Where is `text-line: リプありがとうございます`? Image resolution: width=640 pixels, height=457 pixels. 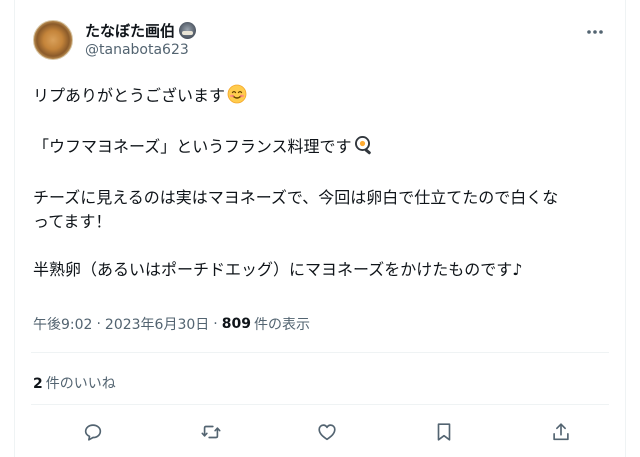 text-line: リプありがとうございます is located at coordinates (323, 97).